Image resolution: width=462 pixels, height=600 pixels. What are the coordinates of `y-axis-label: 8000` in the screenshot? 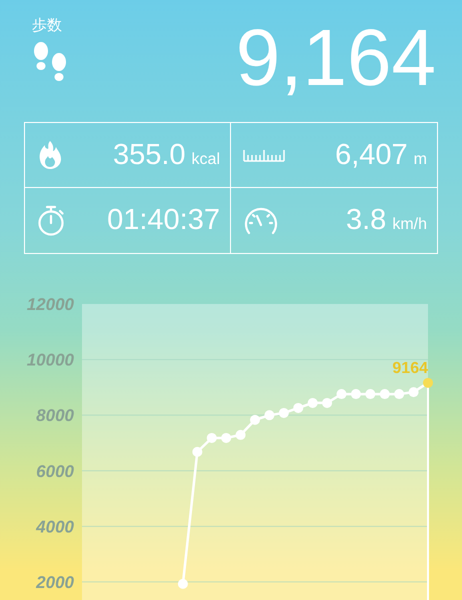 It's located at (55, 416).